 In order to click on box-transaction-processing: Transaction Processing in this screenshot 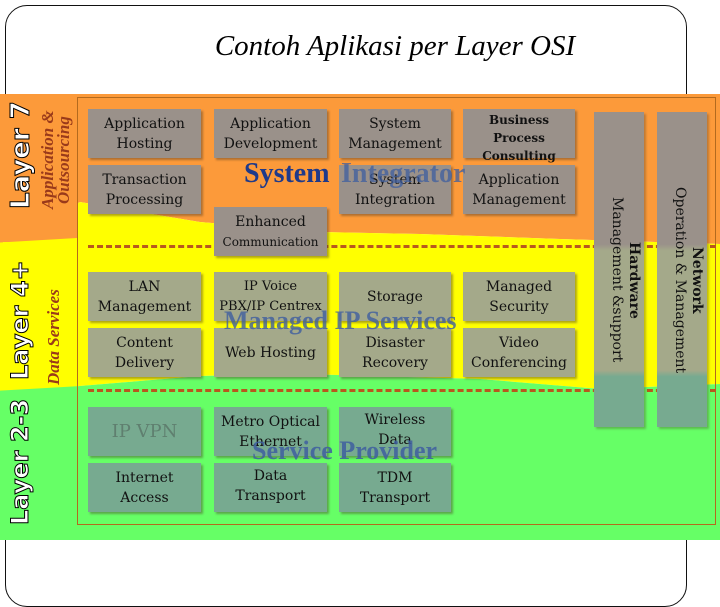, I will do `click(144, 189)`.